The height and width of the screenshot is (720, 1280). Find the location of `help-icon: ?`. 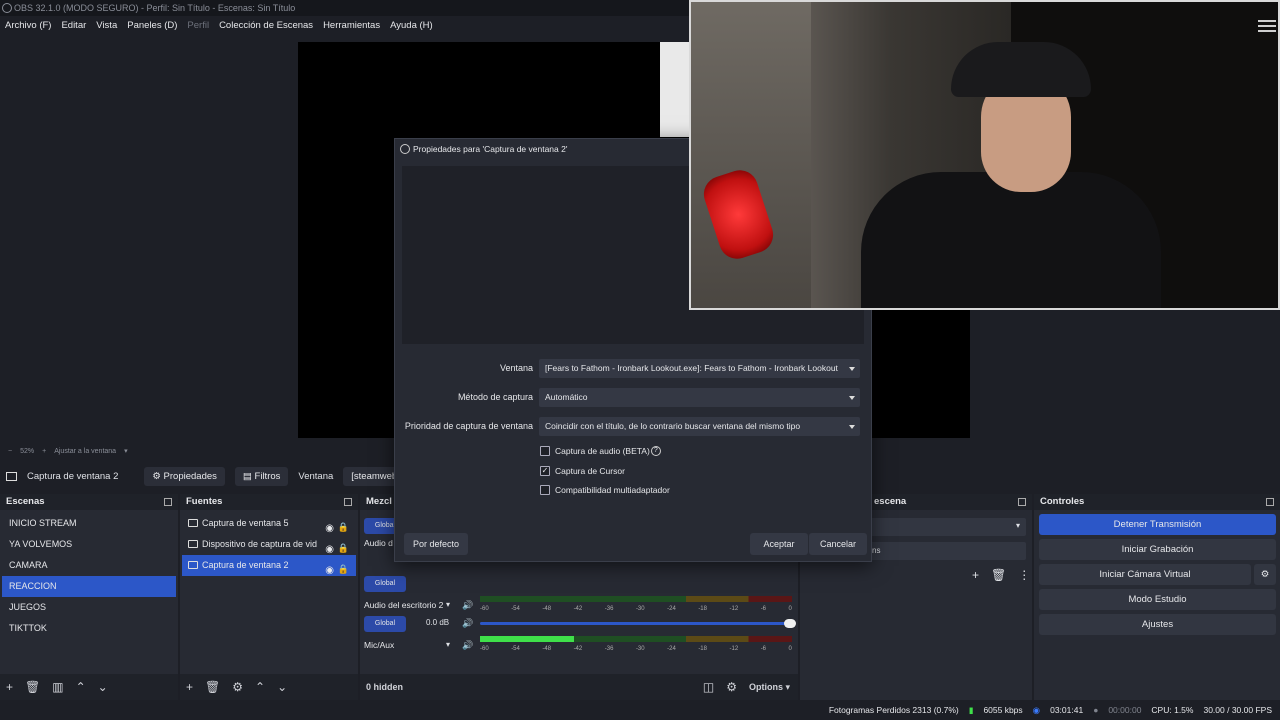

help-icon: ? is located at coordinates (655, 451).